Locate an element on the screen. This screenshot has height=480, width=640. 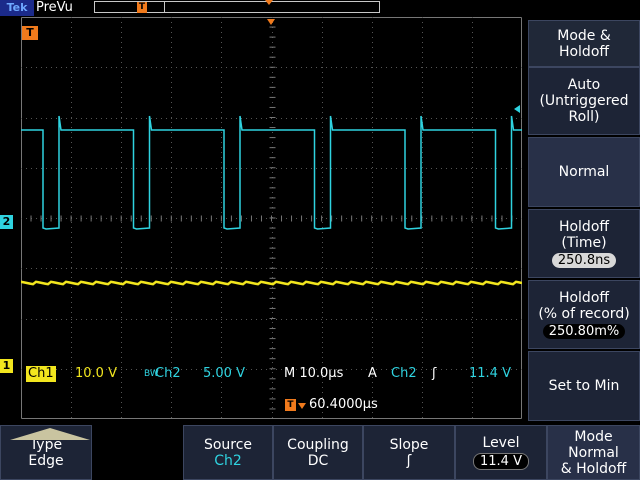
trigger-position-icon: T is located at coordinates (30, 33).